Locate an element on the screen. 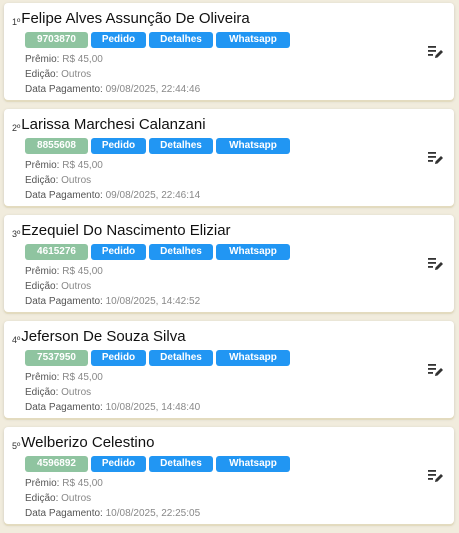 The width and height of the screenshot is (459, 533). action-buttons: 9703870 Pedido Detalhes Whatsapp is located at coordinates (157, 40).